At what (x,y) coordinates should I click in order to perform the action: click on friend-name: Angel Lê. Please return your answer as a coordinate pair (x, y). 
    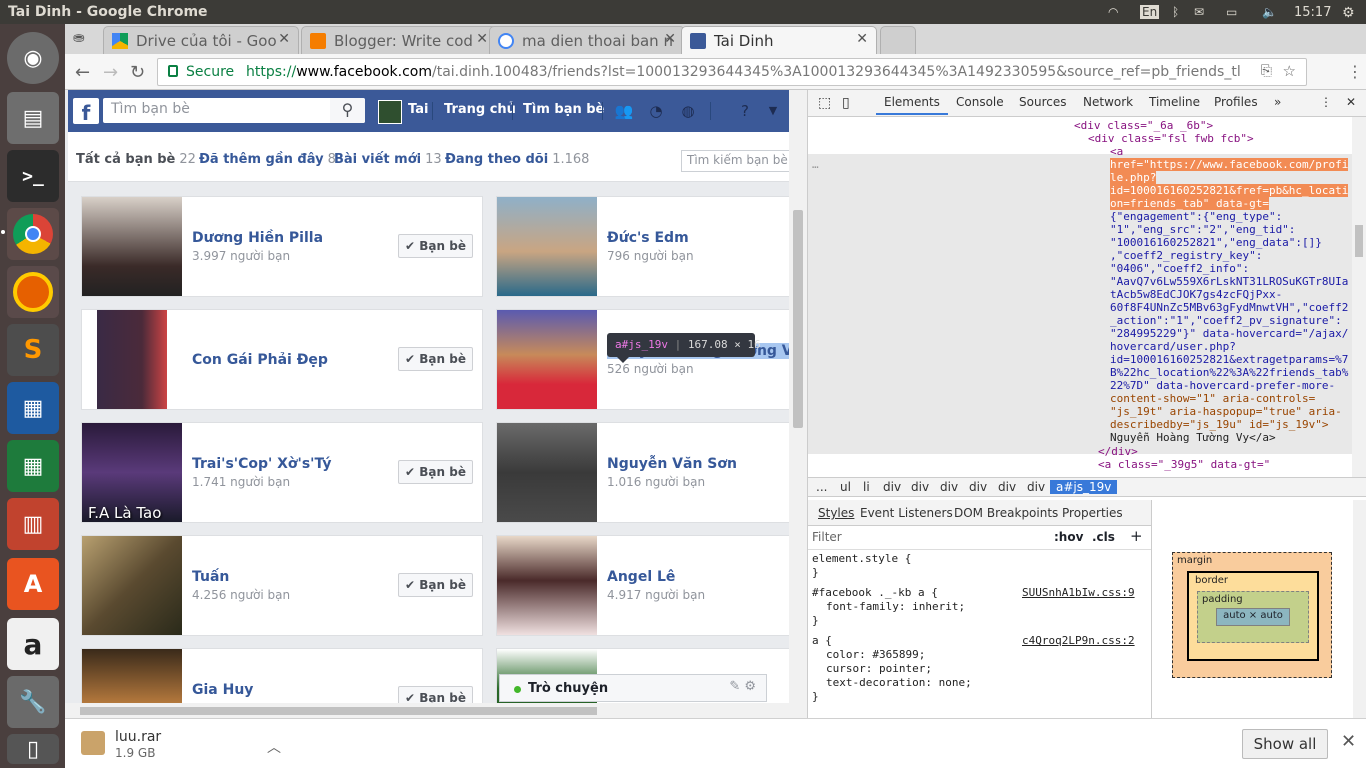
    Looking at the image, I should click on (641, 577).